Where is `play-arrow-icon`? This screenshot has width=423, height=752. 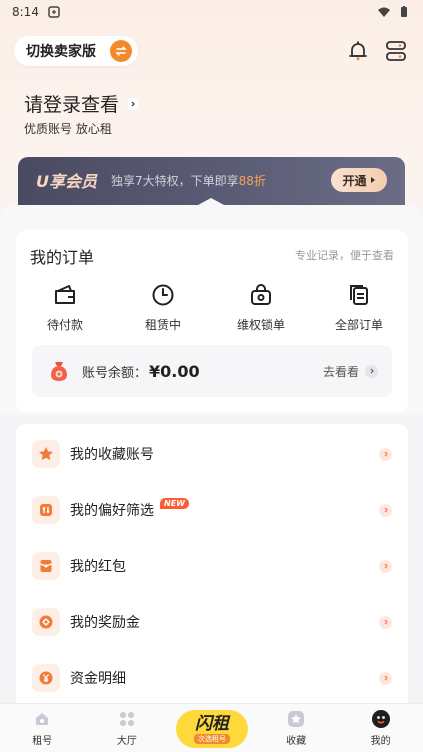
play-arrow-icon is located at coordinates (372, 180).